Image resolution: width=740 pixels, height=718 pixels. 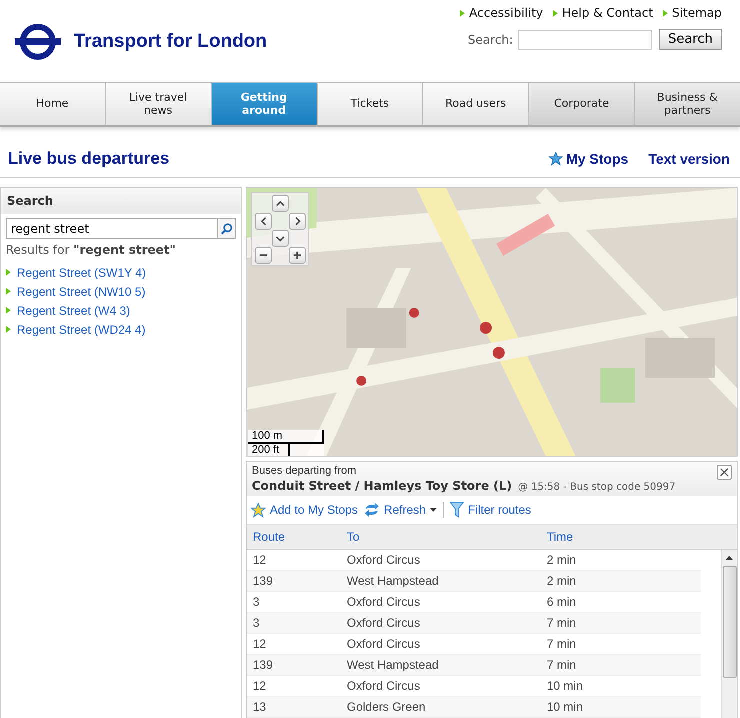 I want to click on stop-info: @ 15:58 - Bus stop code 50997, so click(x=597, y=487).